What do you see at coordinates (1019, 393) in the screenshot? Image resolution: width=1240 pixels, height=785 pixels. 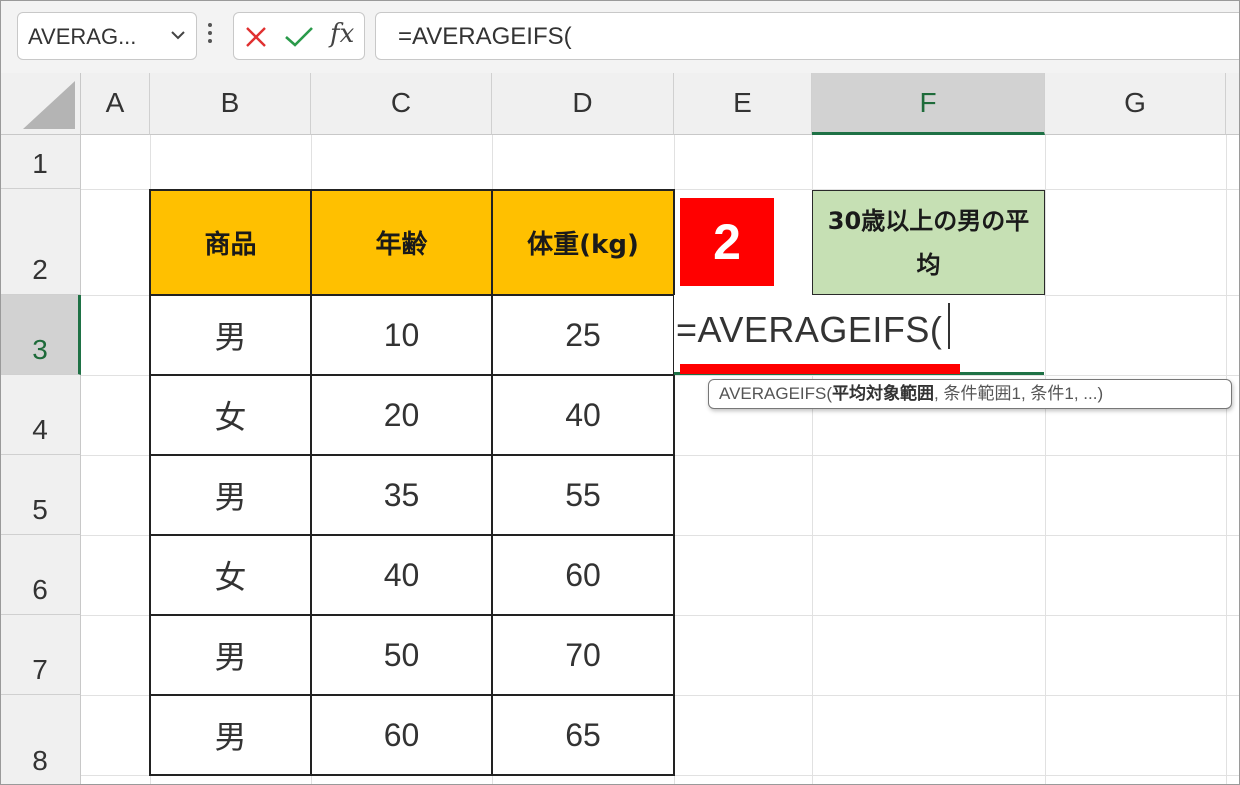 I see `tooltip-rest-args: , 条件範囲1, 条件1, ...)` at bounding box center [1019, 393].